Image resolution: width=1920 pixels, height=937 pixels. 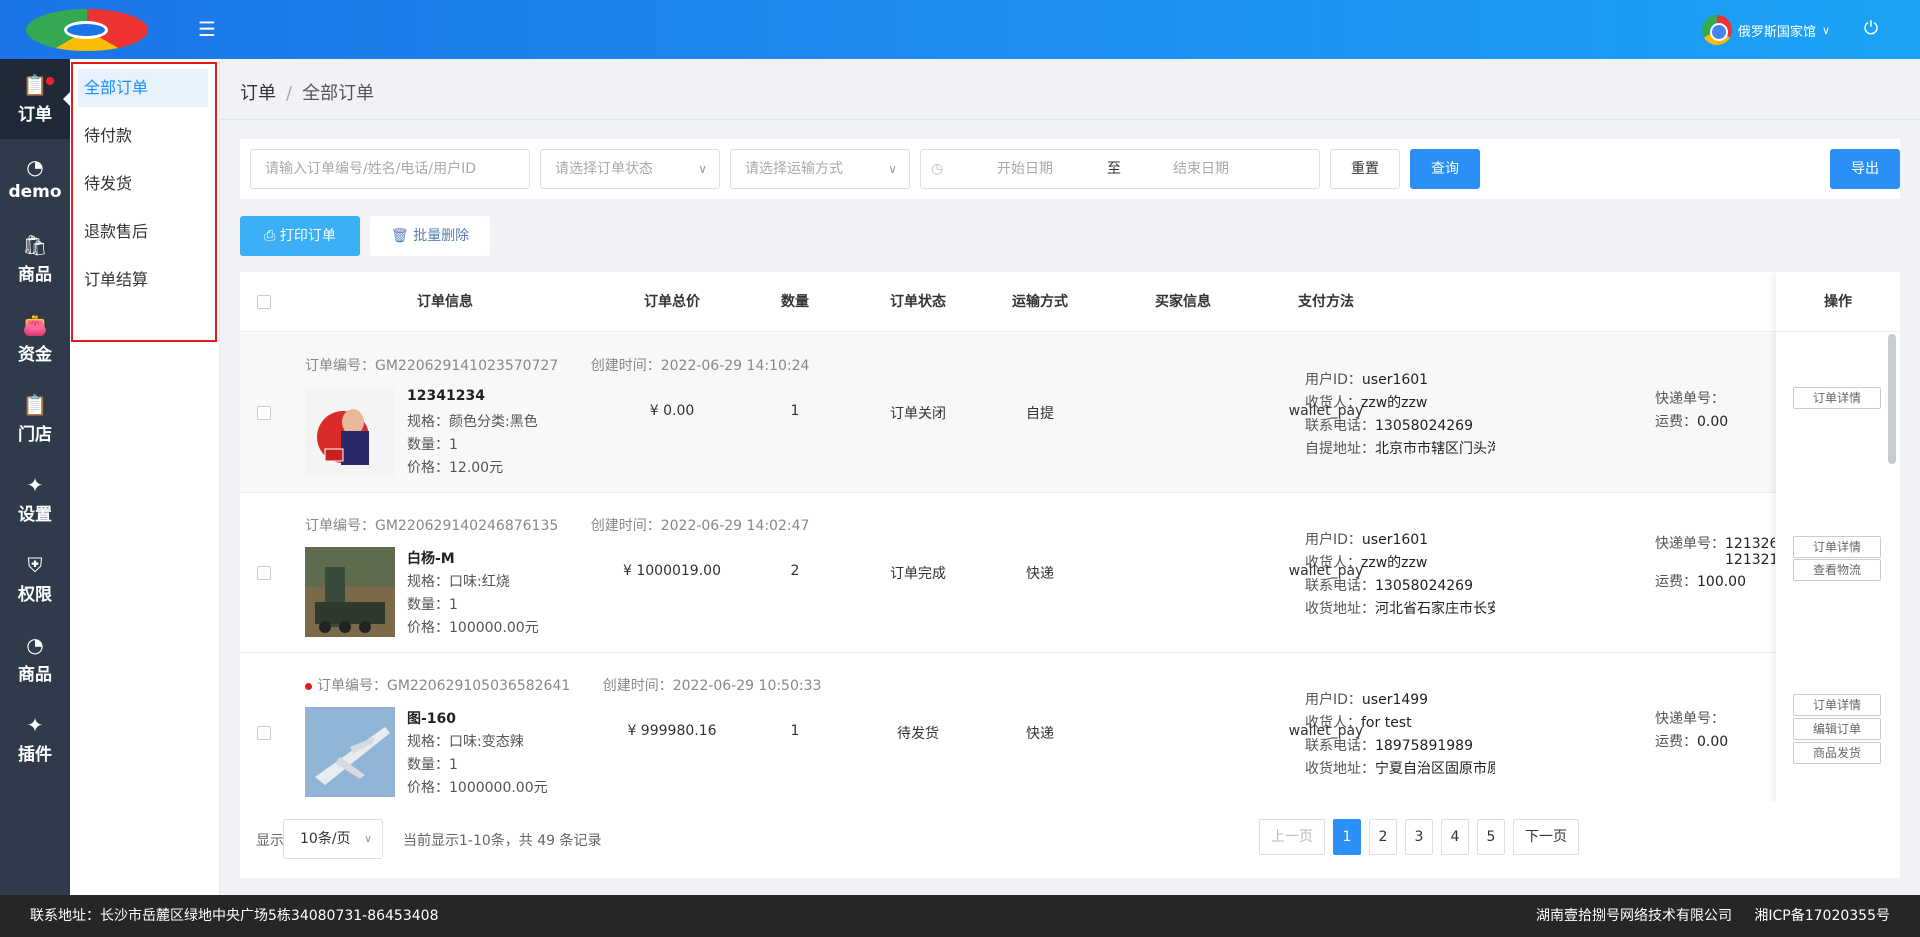 I want to click on sidebar-item-label: 订单, so click(x=35, y=114).